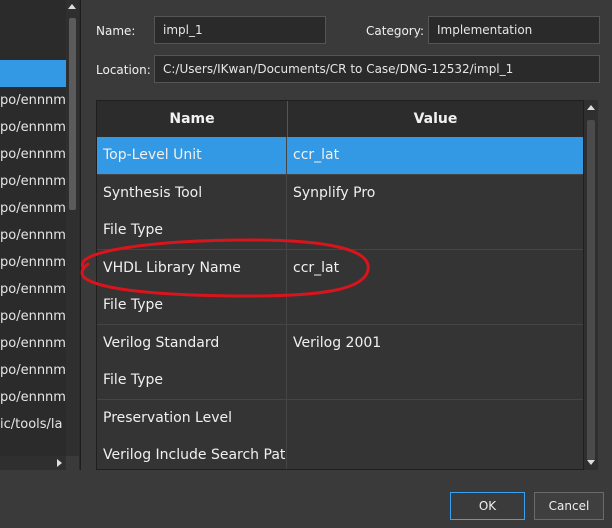 The width and height of the screenshot is (612, 528). I want to click on grid-scroll-thumb, so click(591, 290).